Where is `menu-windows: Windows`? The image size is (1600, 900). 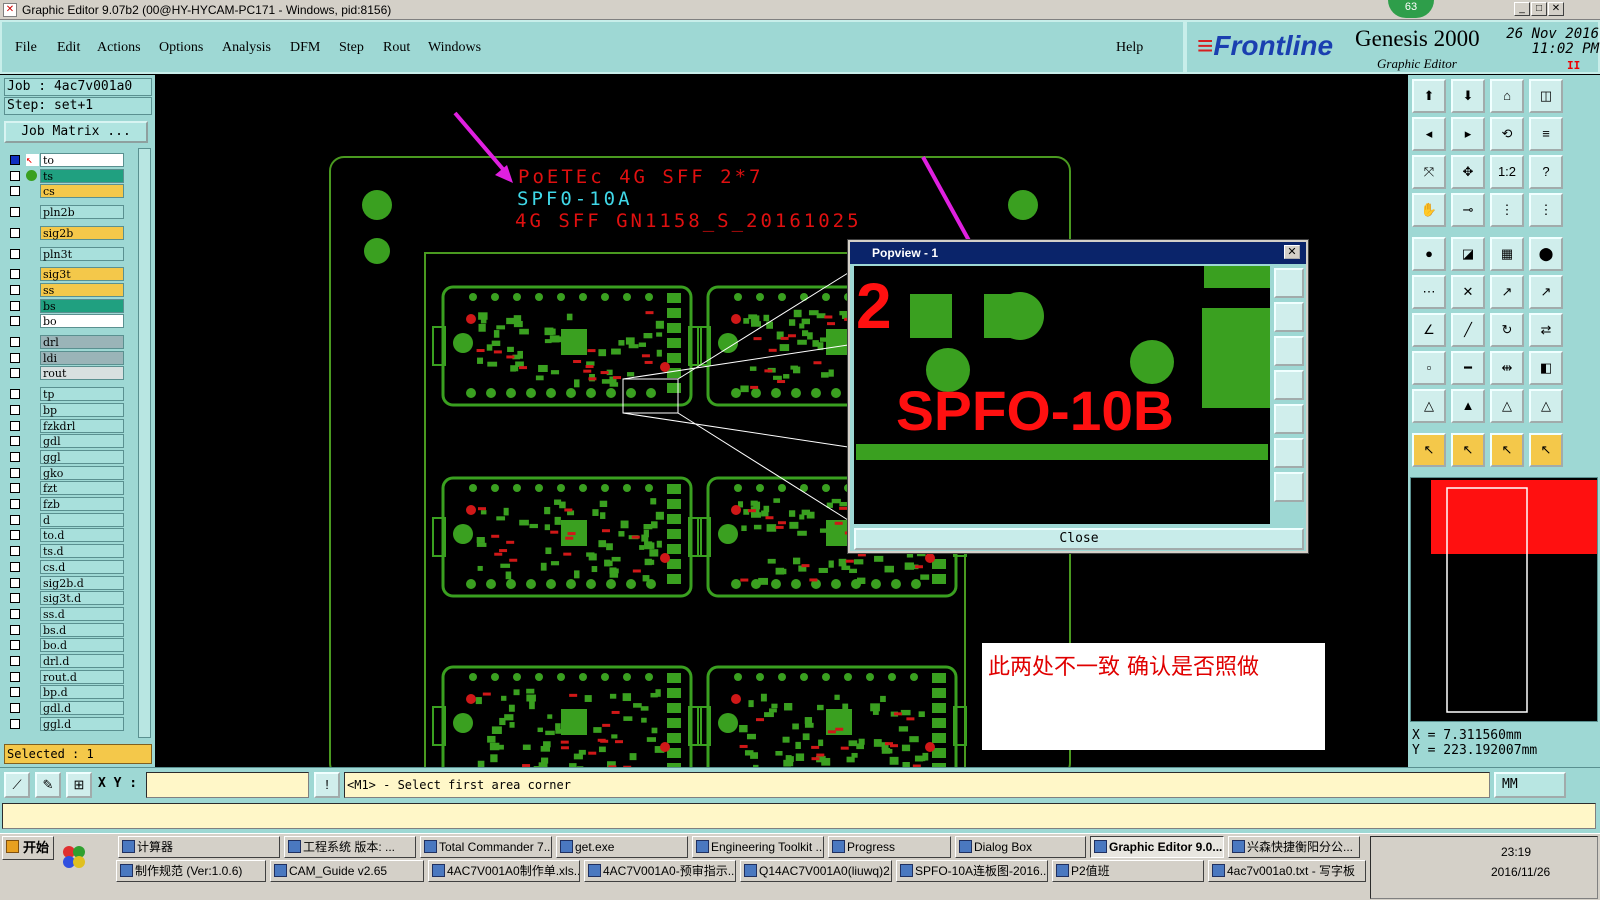
menu-windows: Windows is located at coordinates (454, 48).